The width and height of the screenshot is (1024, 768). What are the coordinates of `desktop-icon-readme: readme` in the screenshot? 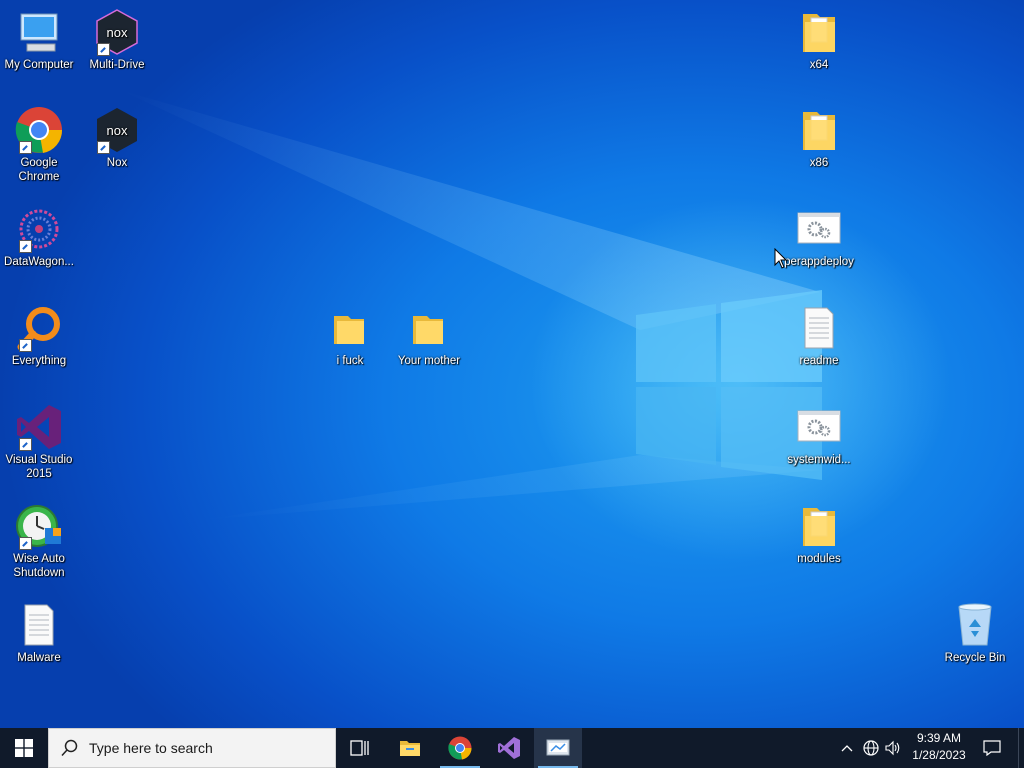 It's located at (819, 336).